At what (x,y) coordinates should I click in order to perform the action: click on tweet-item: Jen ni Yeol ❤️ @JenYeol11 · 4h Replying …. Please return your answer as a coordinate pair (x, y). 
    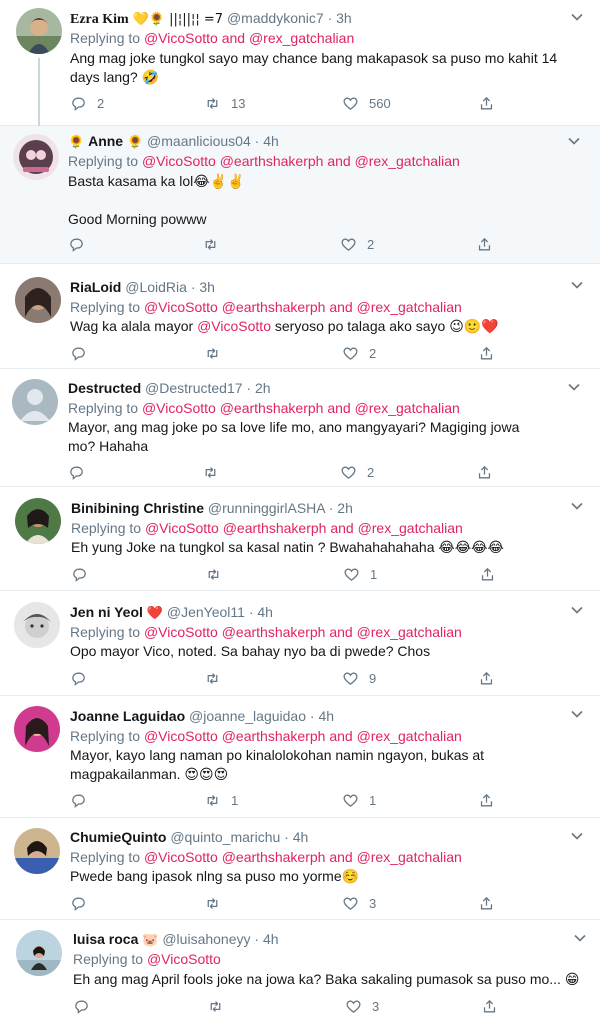
    Looking at the image, I should click on (300, 643).